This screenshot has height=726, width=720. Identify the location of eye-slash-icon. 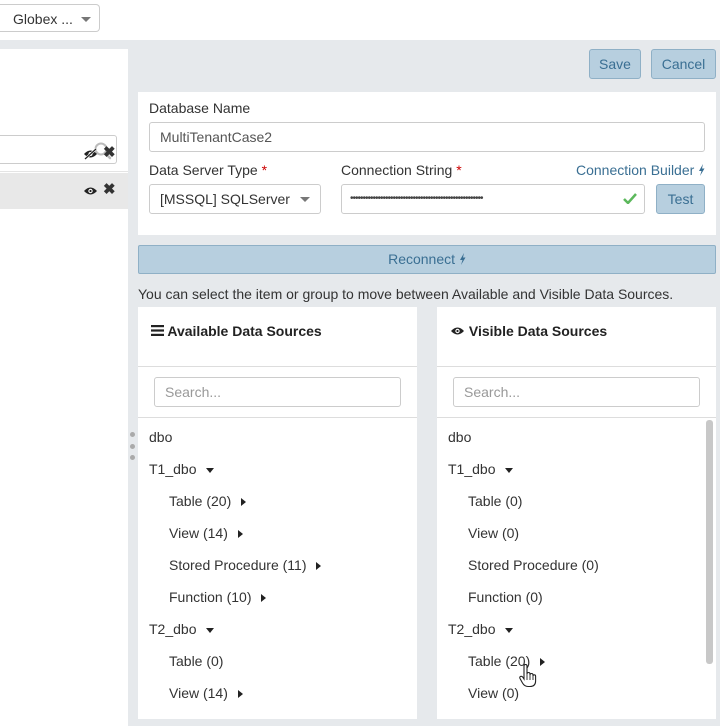
(90, 154).